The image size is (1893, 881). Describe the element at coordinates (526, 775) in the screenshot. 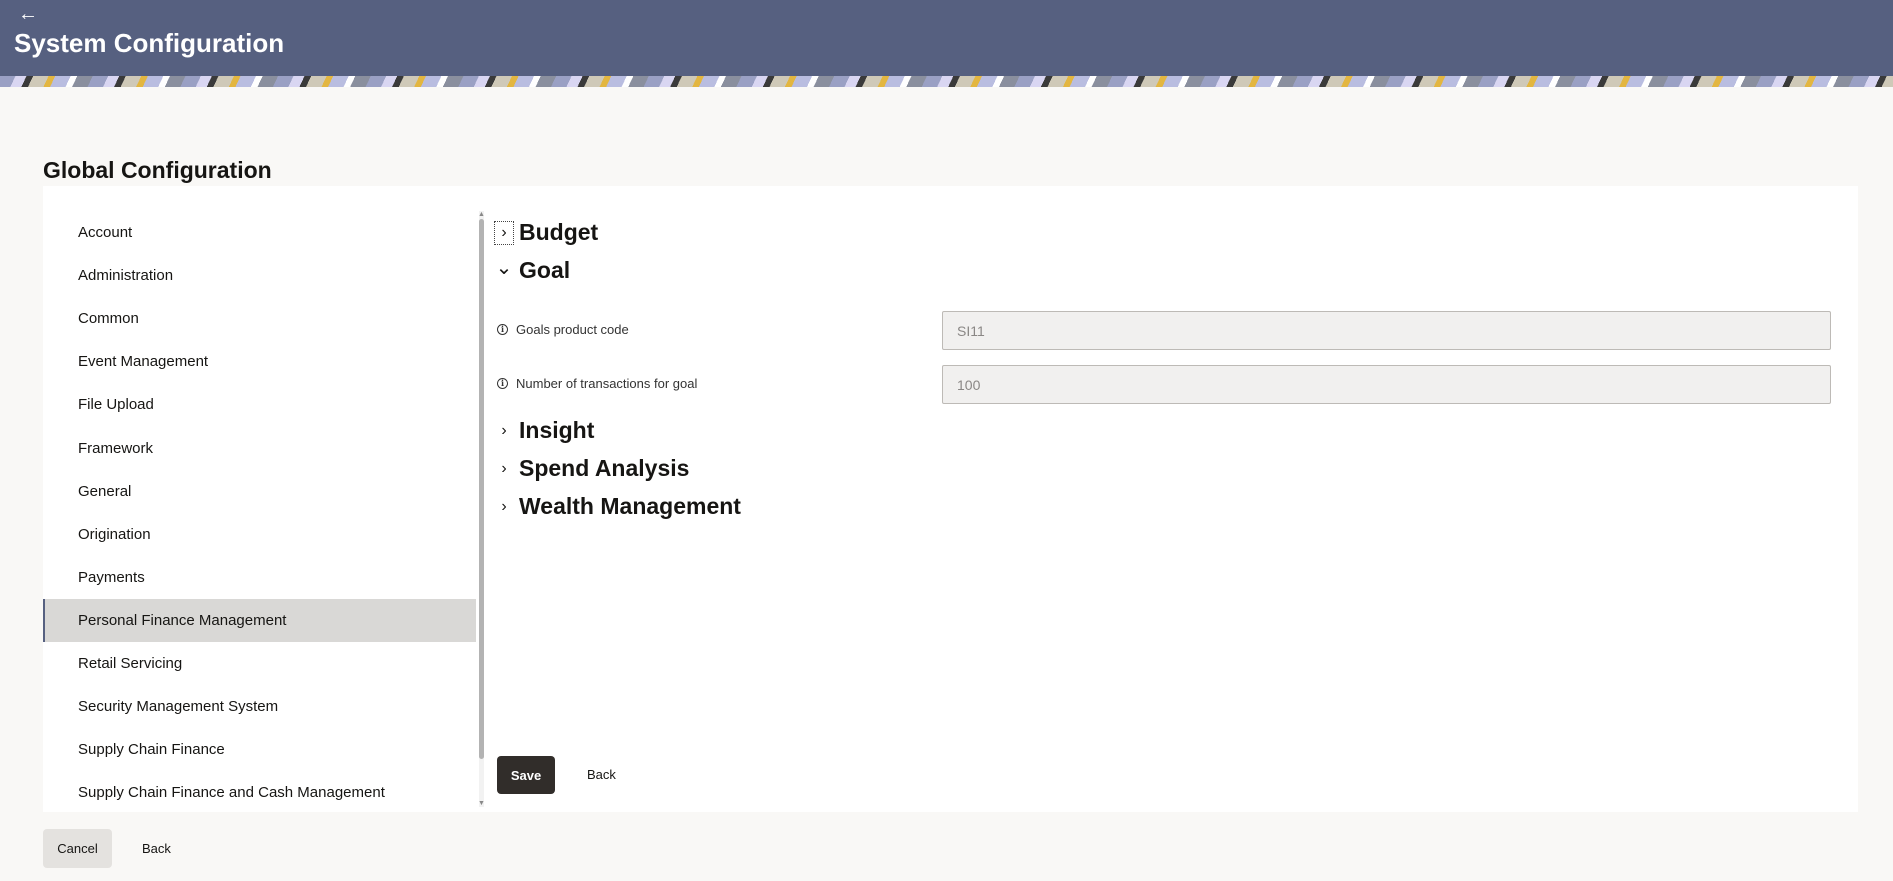

I see `save-button: Save` at that location.